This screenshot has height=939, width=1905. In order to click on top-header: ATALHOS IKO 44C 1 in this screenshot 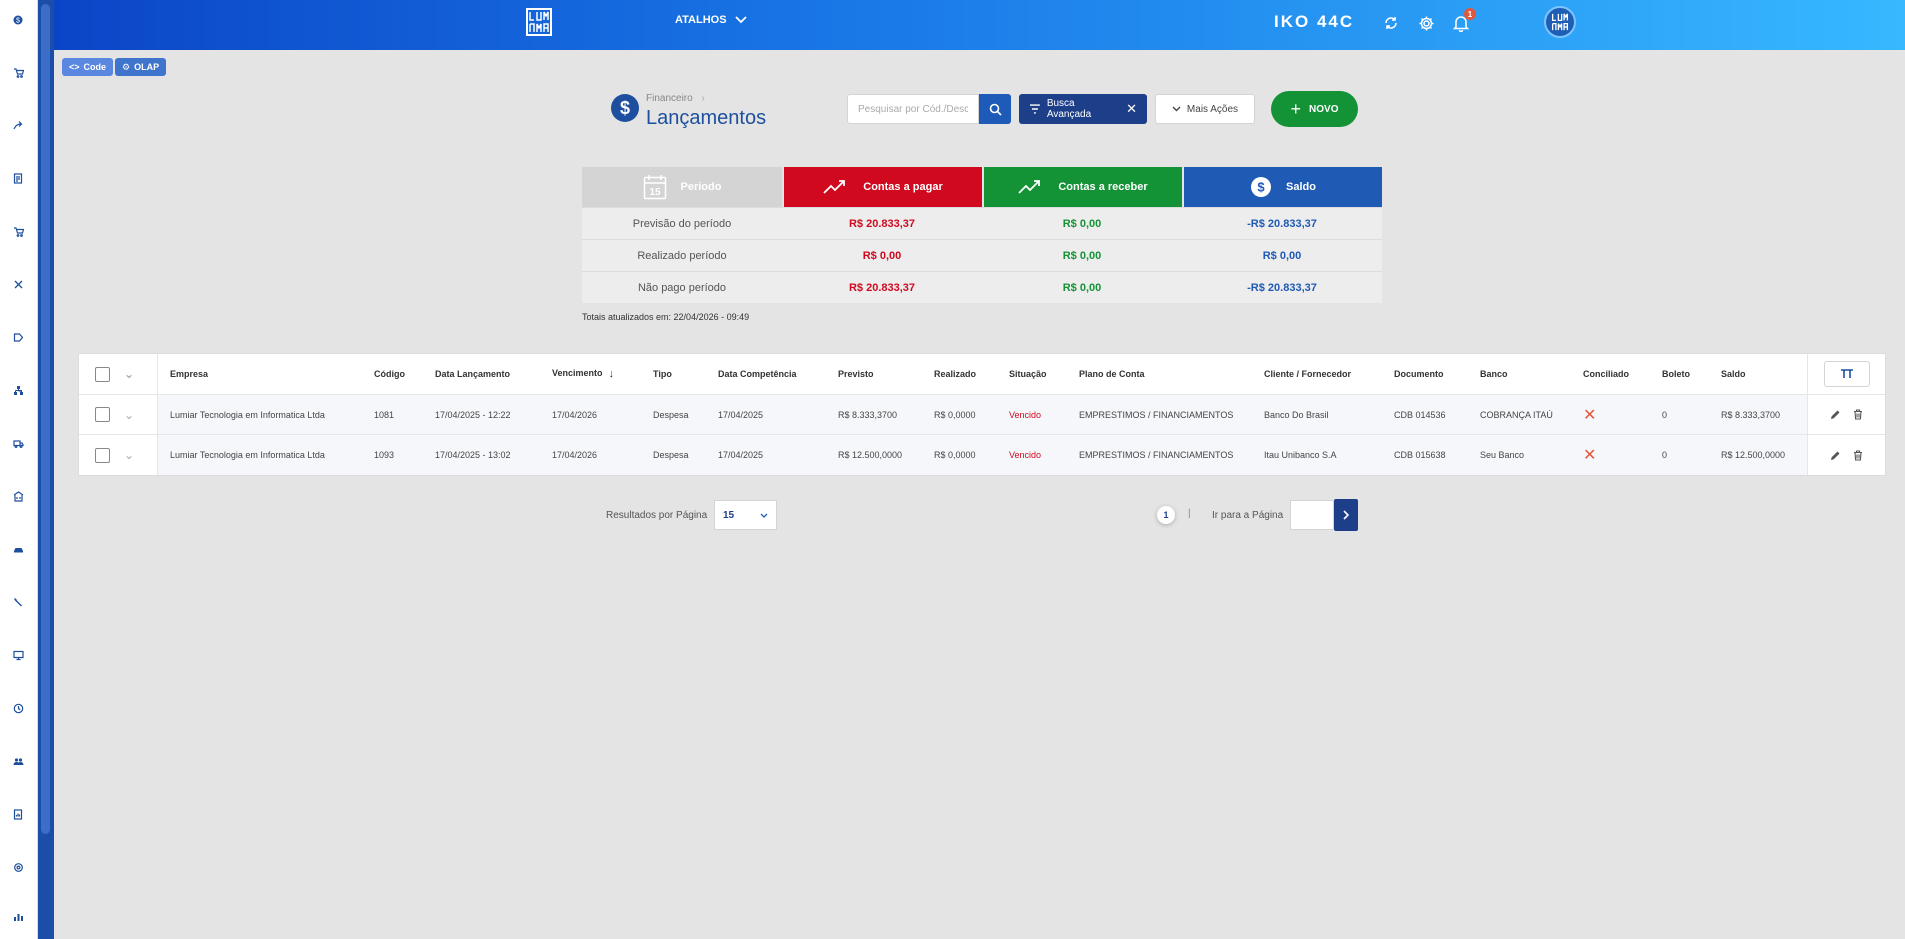, I will do `click(979, 25)`.